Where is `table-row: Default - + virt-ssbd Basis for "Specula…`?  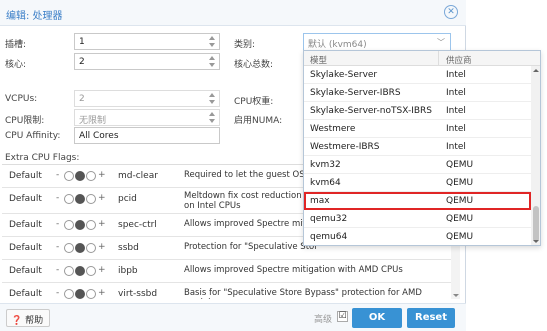 table-row: Default - + virt-ssbd Basis for "Specula… is located at coordinates (226, 291).